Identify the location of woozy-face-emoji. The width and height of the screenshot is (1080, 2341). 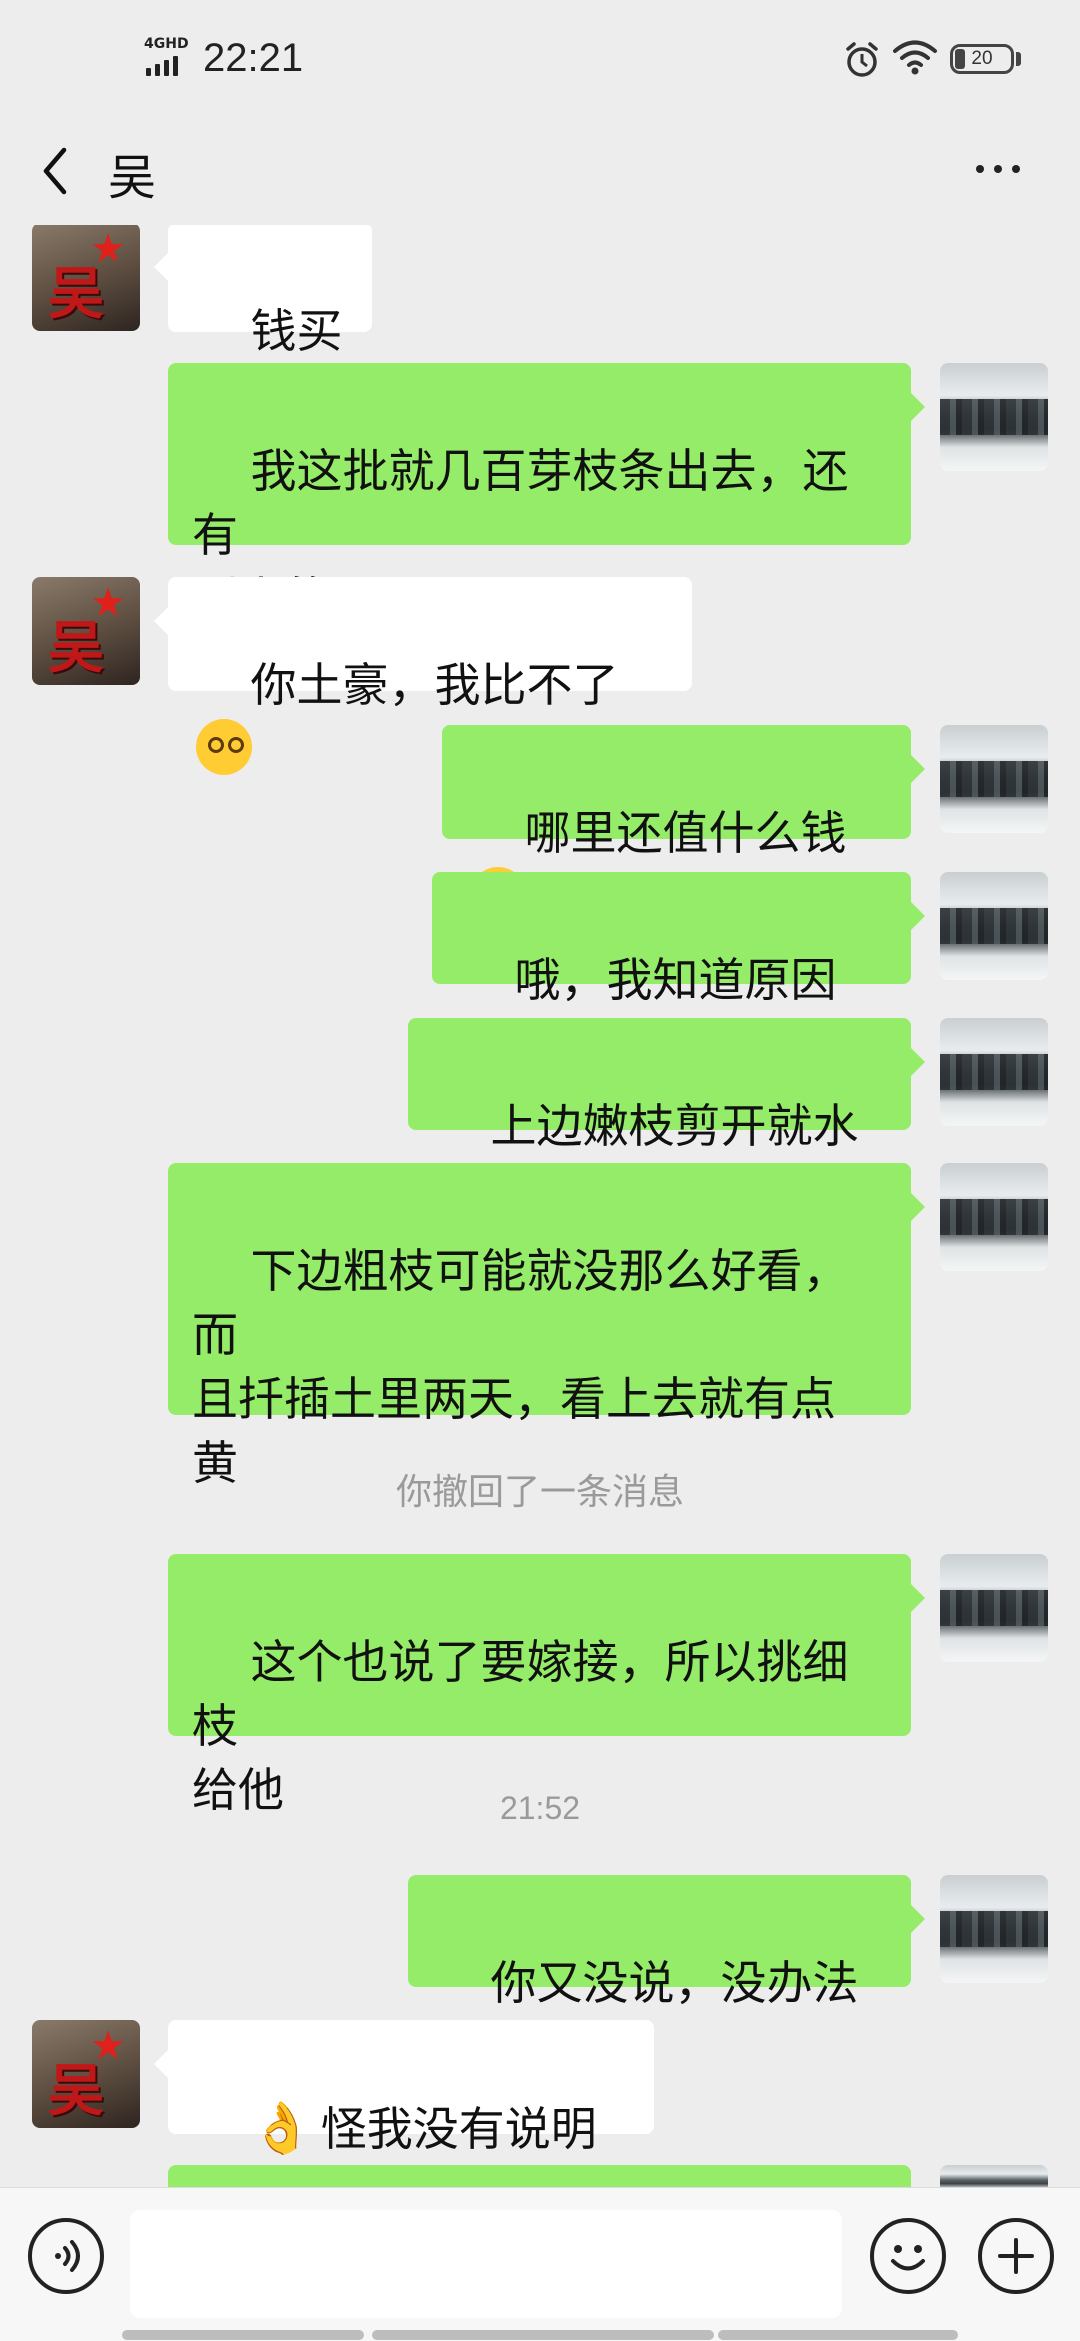
(224, 747).